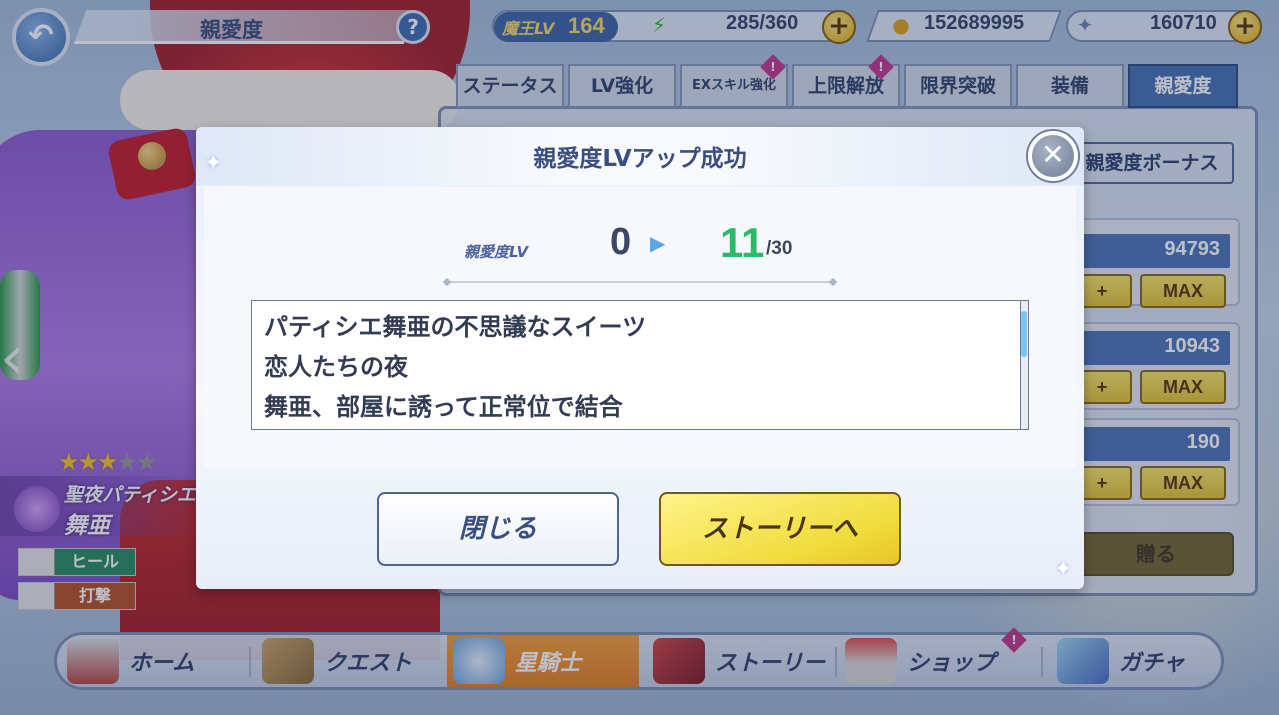 This screenshot has height=715, width=1279. Describe the element at coordinates (779, 248) in the screenshot. I see `affection-level-max: /30` at that location.